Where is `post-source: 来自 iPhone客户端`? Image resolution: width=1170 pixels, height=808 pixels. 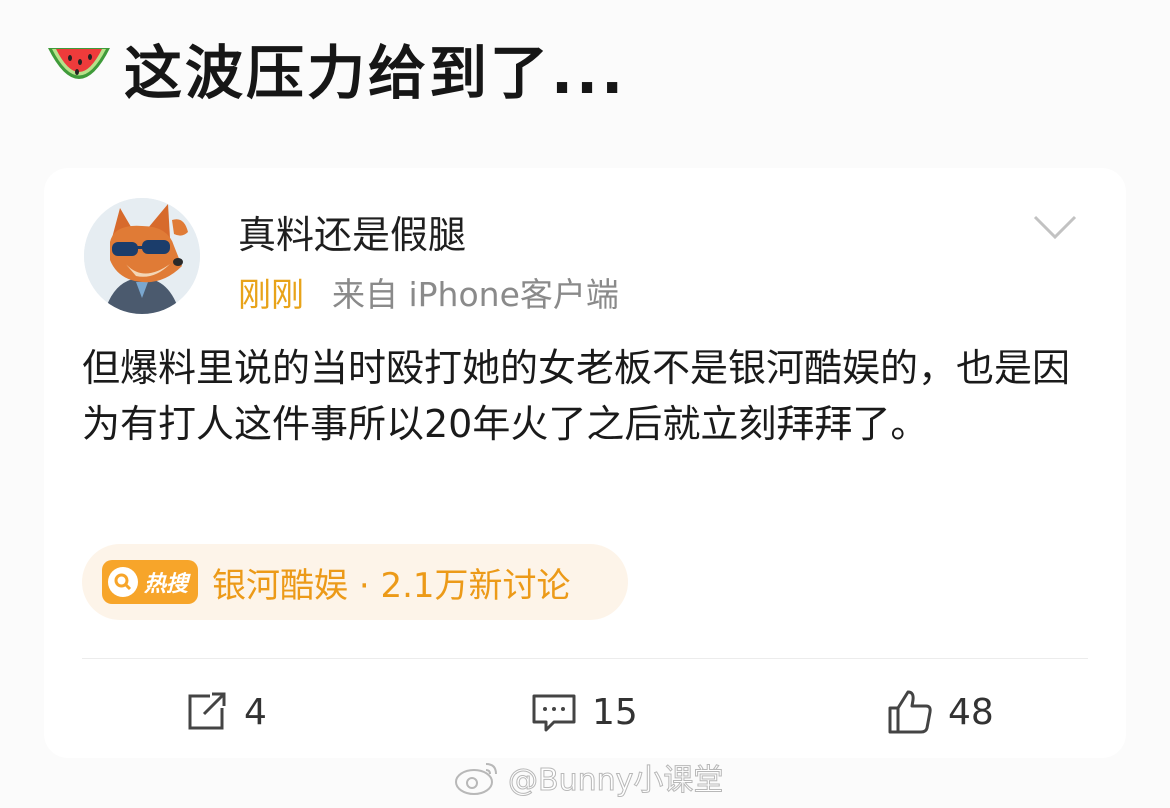
post-source: 来自 iPhone客户端 is located at coordinates (475, 294).